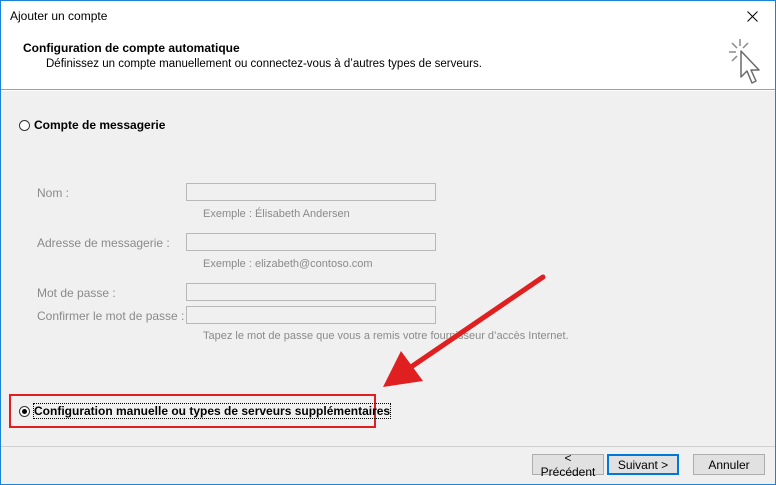 Image resolution: width=776 pixels, height=485 pixels. I want to click on annotation-arrow, so click(464, 330).